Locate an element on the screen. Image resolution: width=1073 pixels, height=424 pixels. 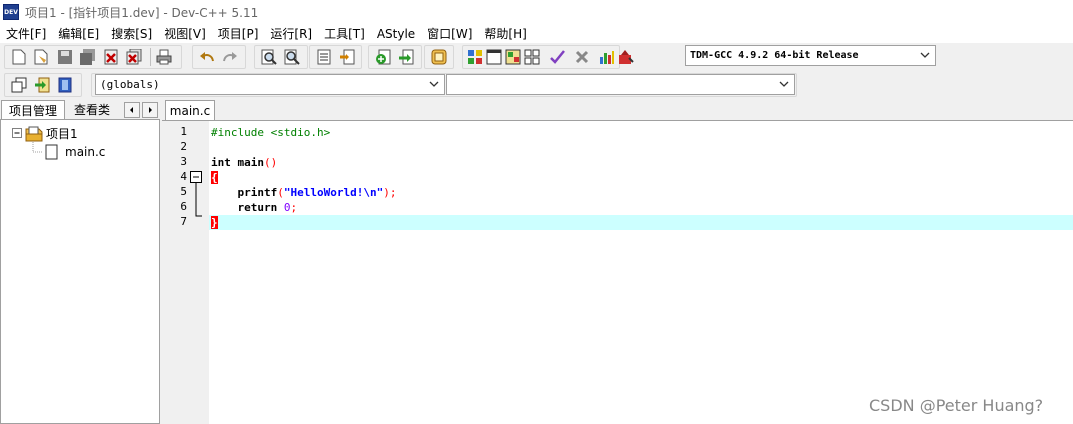
profile-button is located at coordinates (607, 57).